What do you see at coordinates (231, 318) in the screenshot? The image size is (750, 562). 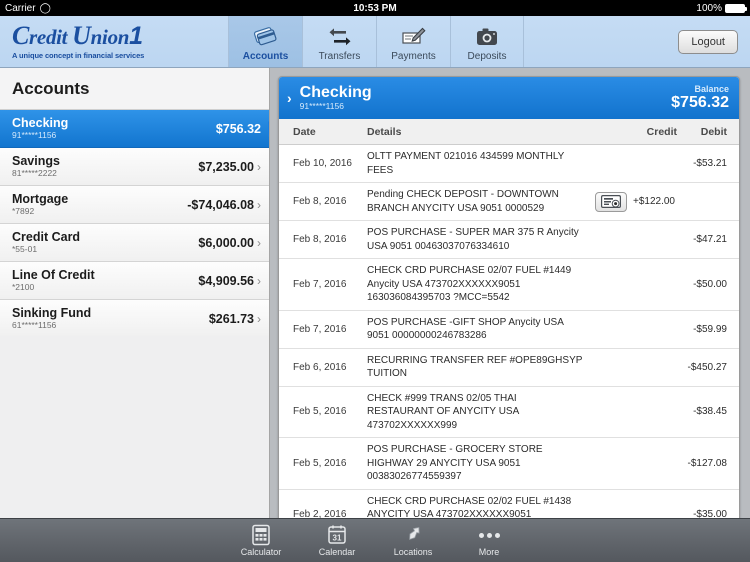 I see `account-balance: $261.73` at bounding box center [231, 318].